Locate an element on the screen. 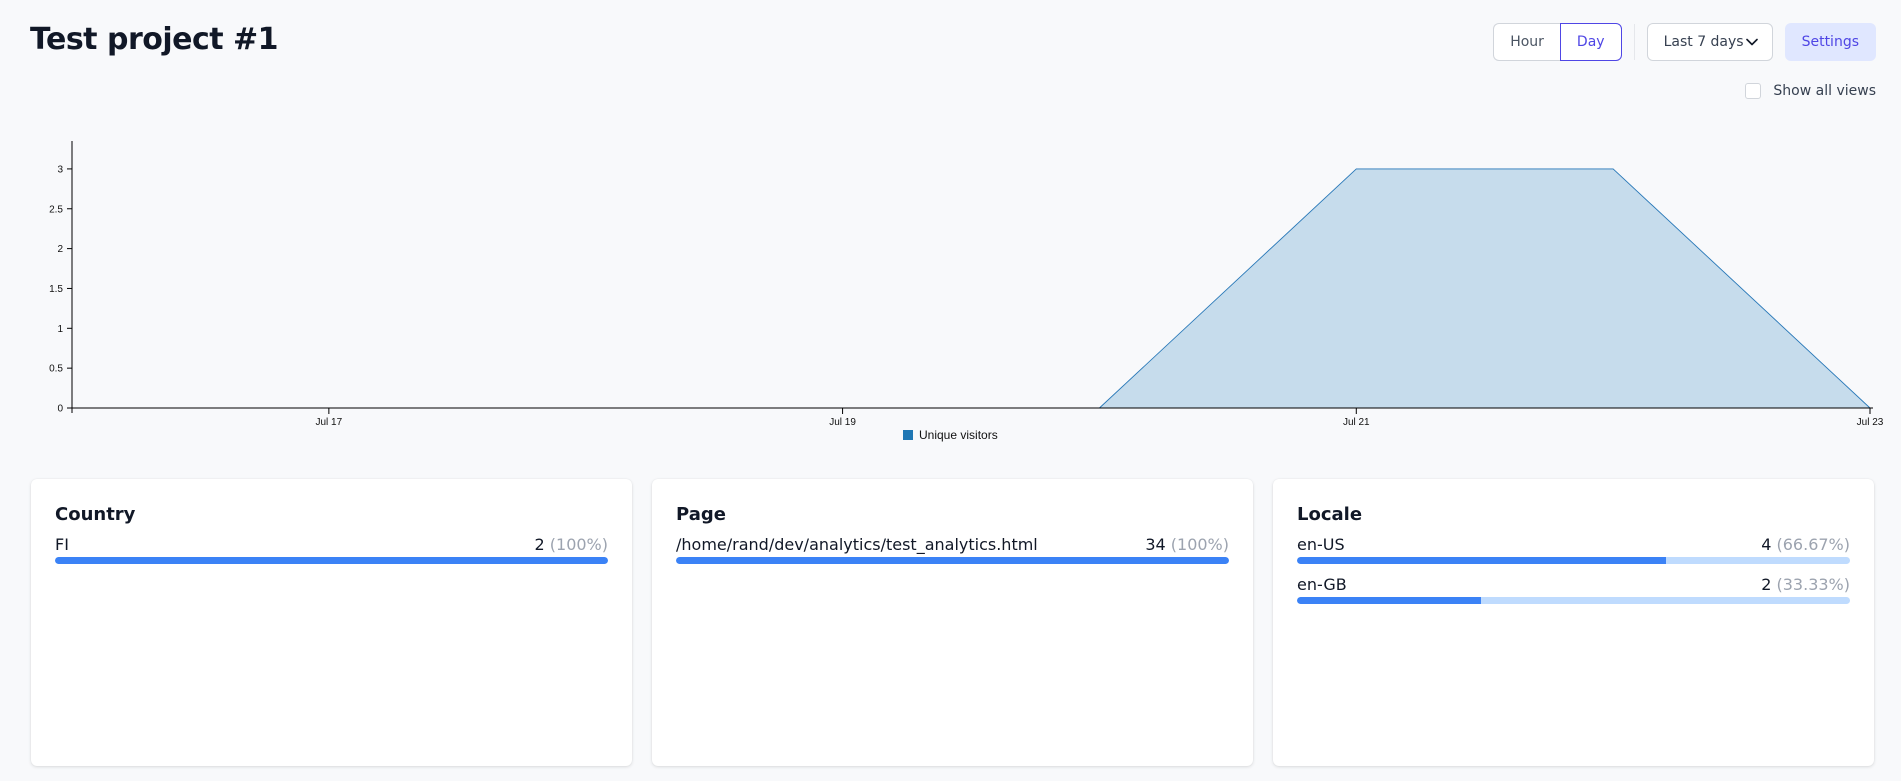 The width and height of the screenshot is (1901, 781). card-title: Locale is located at coordinates (1330, 514).